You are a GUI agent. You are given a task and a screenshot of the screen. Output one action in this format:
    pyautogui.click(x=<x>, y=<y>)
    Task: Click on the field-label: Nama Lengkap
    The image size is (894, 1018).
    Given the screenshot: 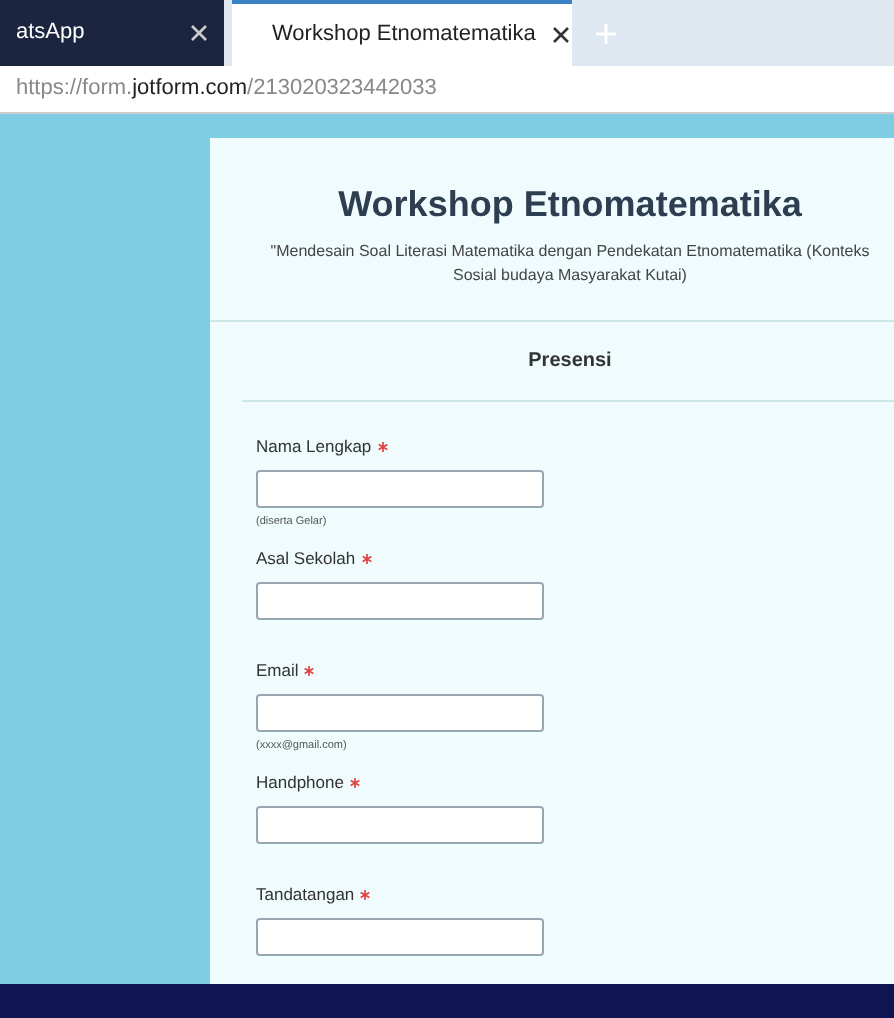 What is the action you would take?
    pyautogui.click(x=314, y=447)
    